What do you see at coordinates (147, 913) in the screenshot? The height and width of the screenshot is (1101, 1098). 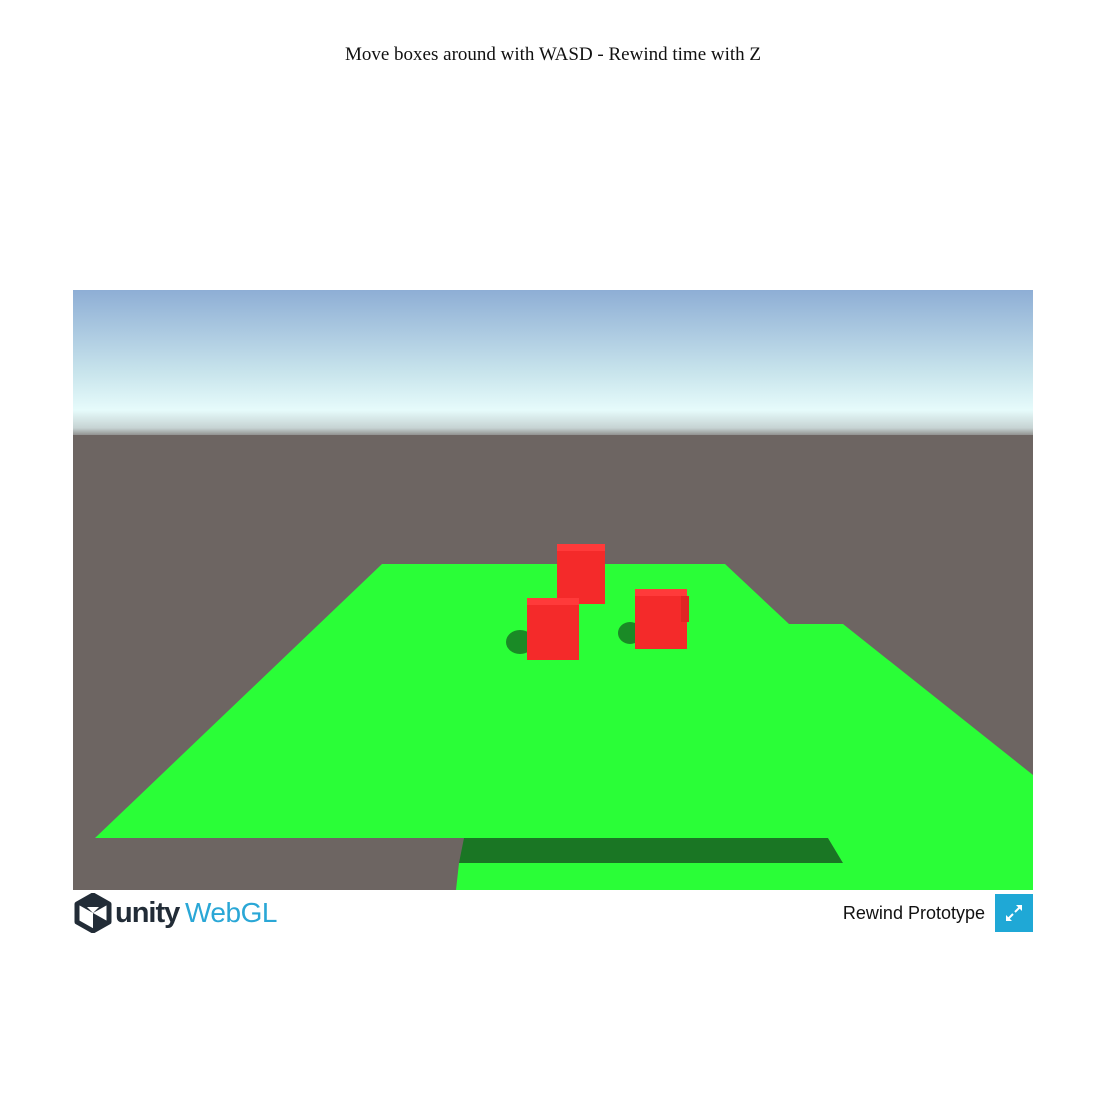 I see `unity-wordmark: unity` at bounding box center [147, 913].